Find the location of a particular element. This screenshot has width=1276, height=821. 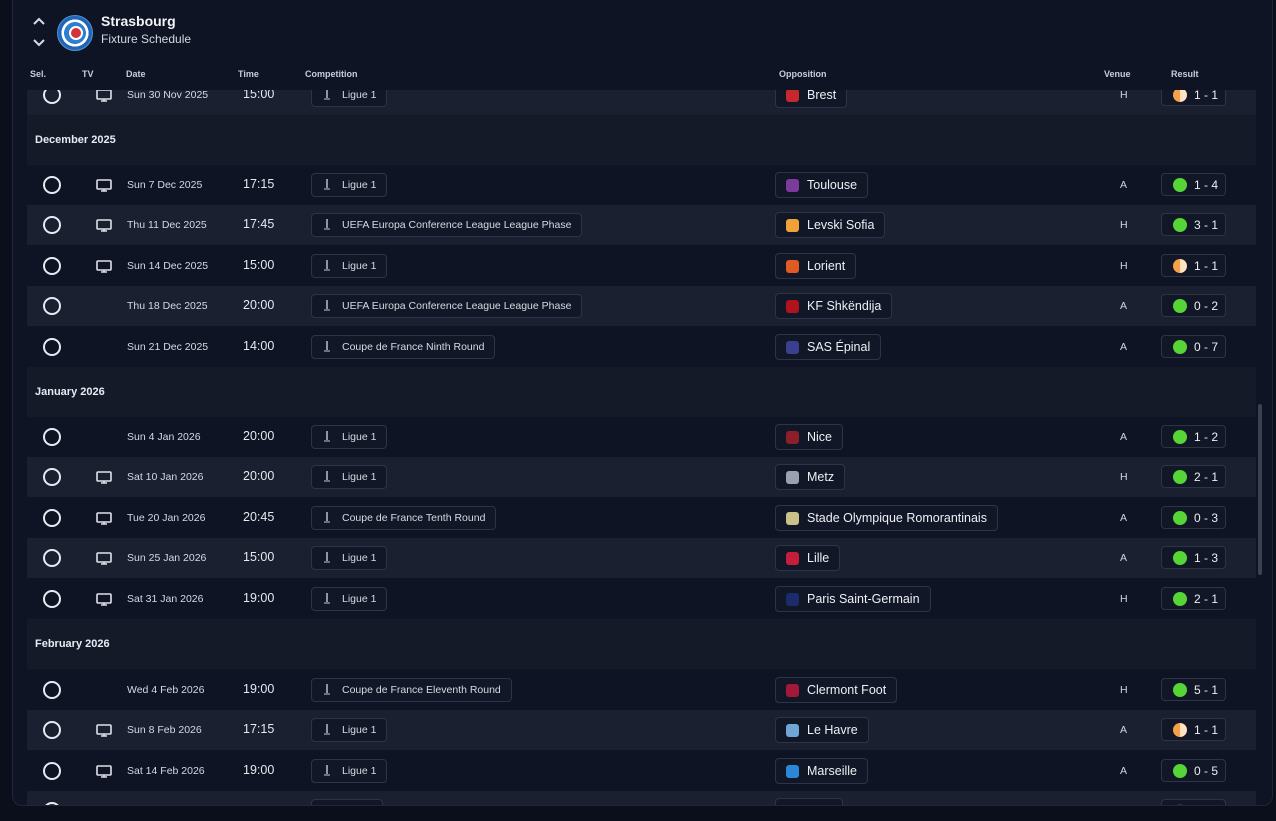

col-opposition: Opposition is located at coordinates (803, 74).